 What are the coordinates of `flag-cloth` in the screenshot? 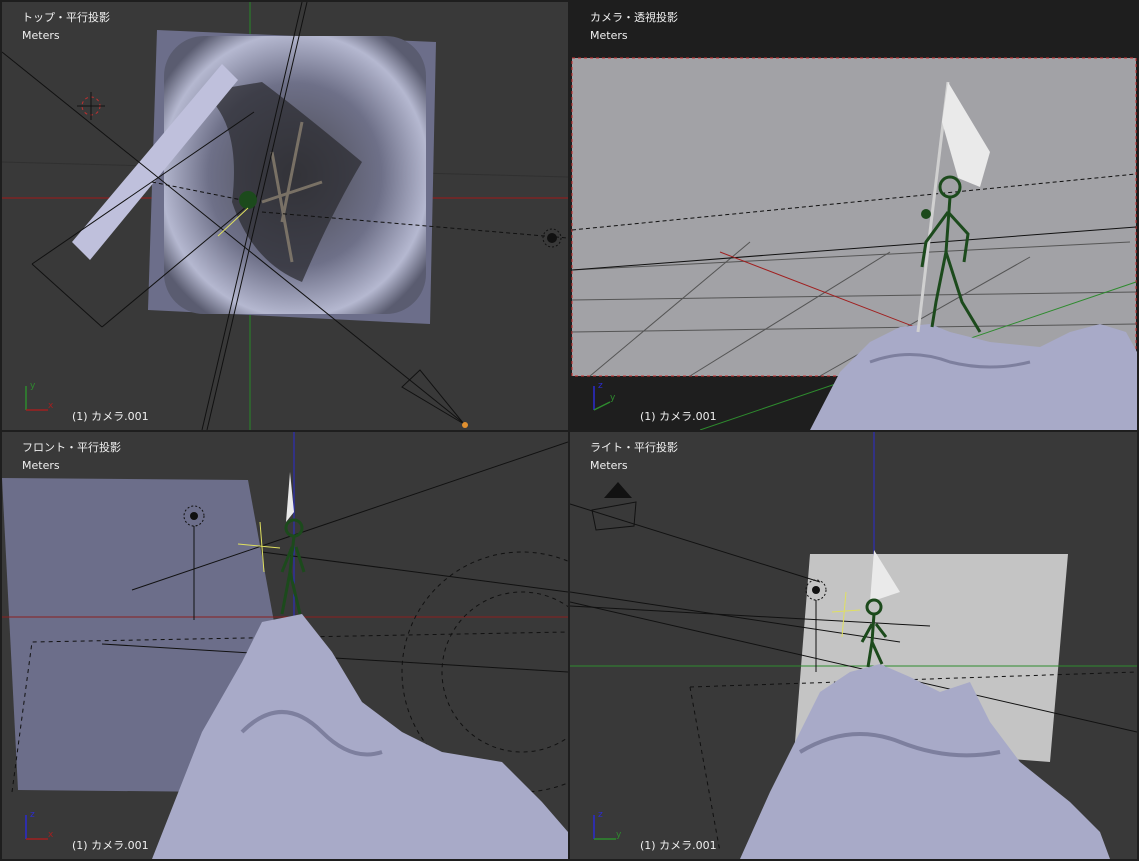 It's located at (290, 497).